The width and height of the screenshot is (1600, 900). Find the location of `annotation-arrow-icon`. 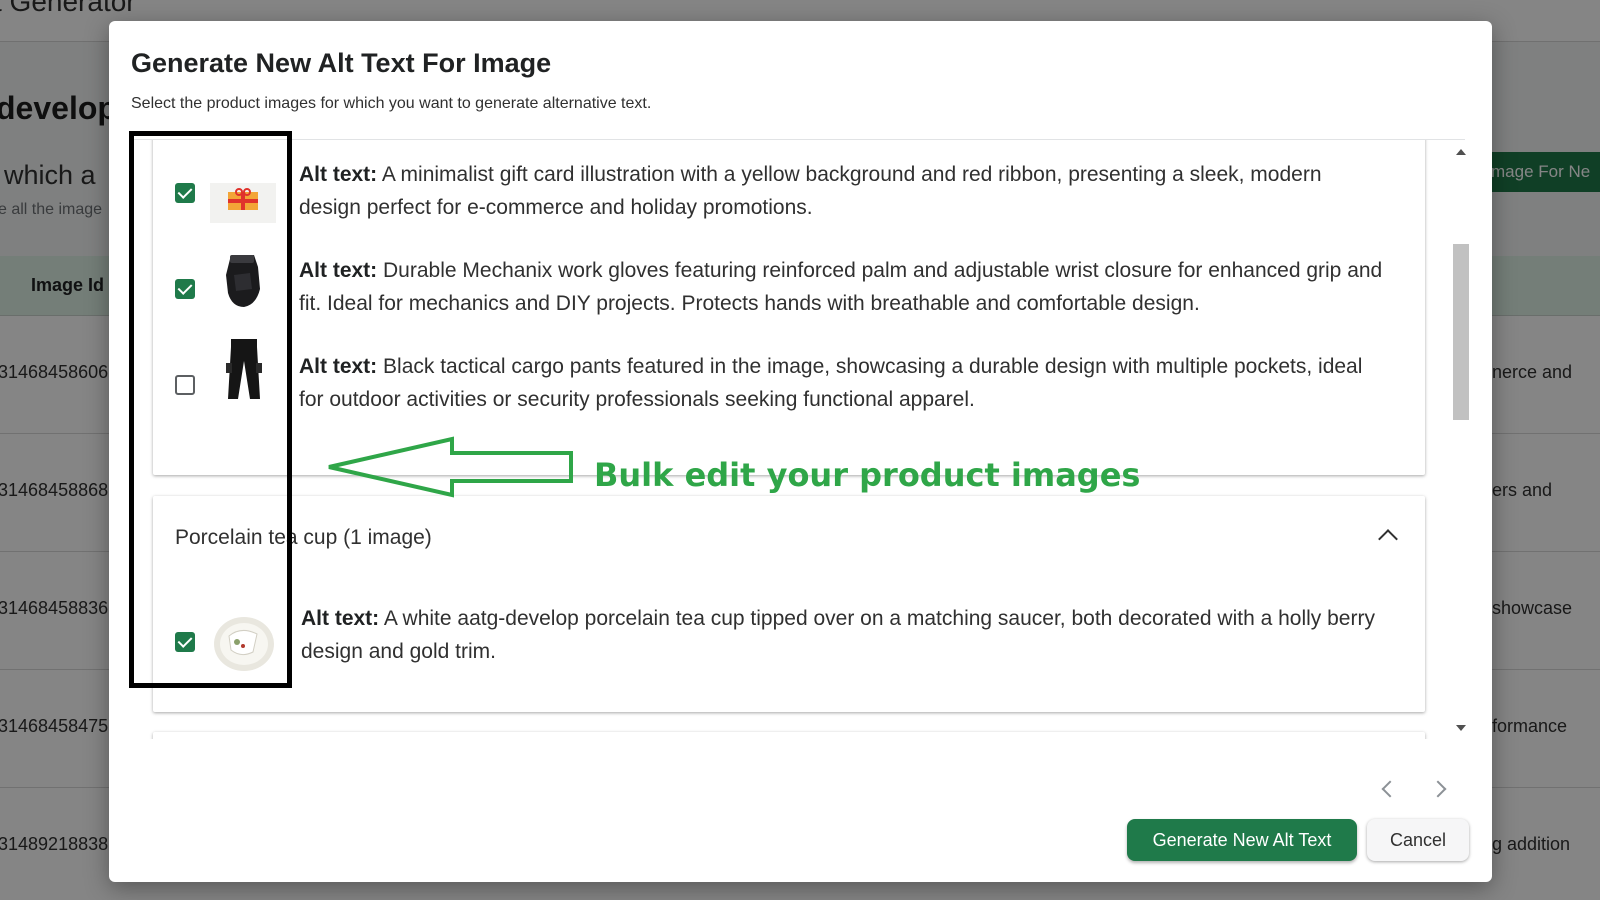

annotation-arrow-icon is located at coordinates (450, 469).